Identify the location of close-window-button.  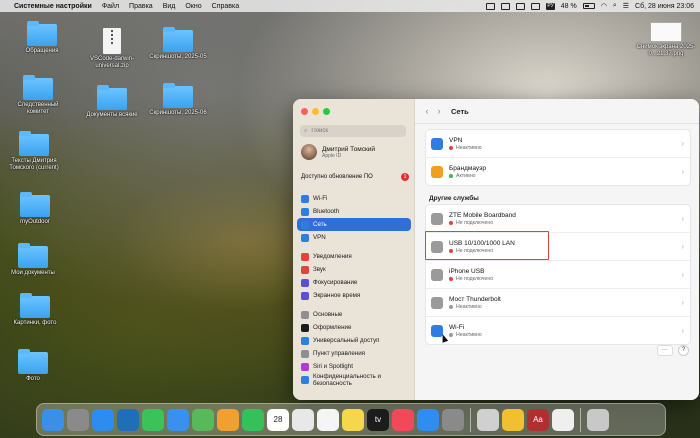
(304, 111).